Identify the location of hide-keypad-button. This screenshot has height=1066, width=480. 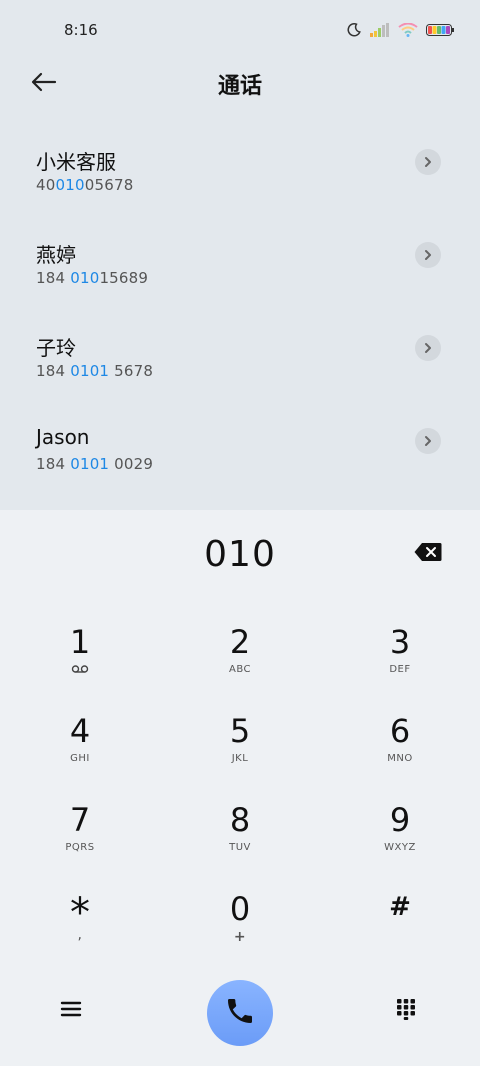
(406, 1011).